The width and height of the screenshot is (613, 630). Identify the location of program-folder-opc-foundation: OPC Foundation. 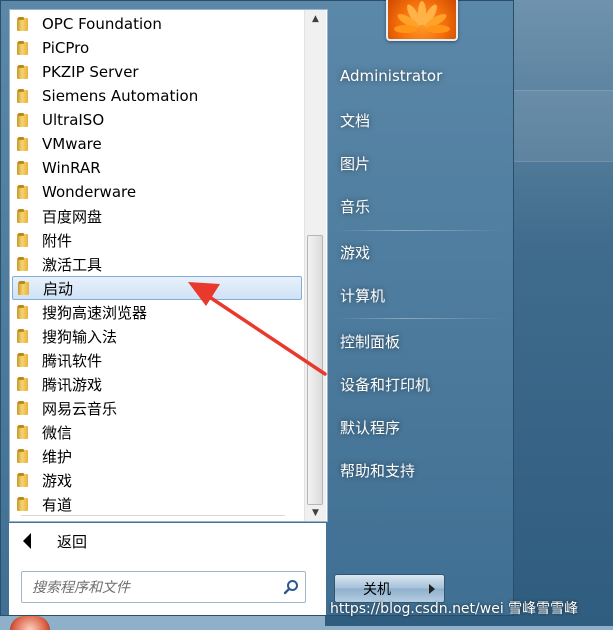
(157, 24).